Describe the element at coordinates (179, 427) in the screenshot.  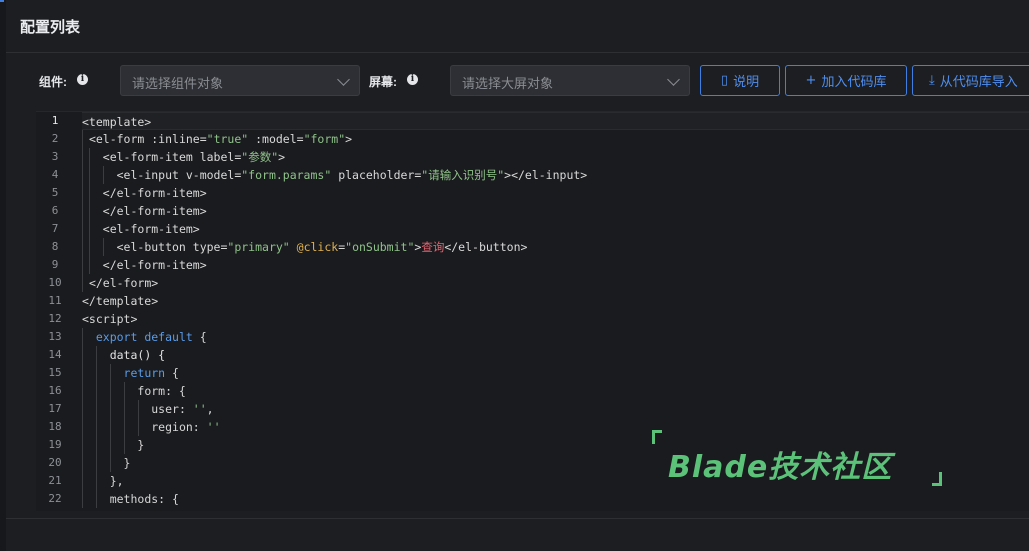
I see `code-token: region:` at that location.